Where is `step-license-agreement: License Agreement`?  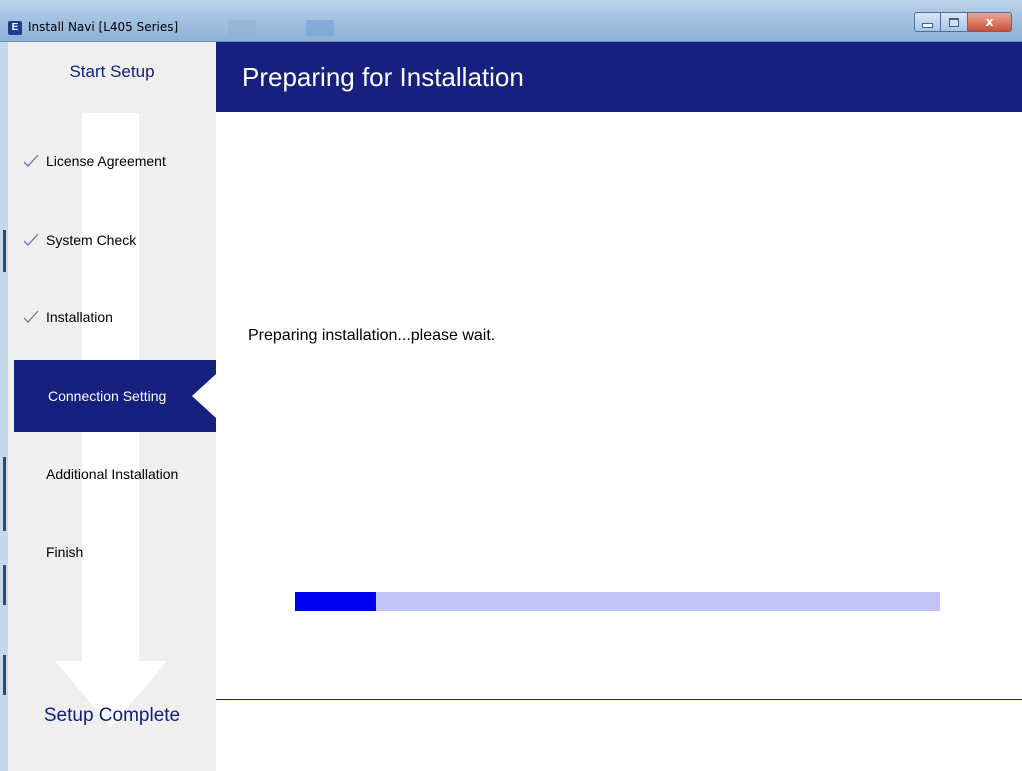
step-license-agreement: License Agreement is located at coordinates (112, 161).